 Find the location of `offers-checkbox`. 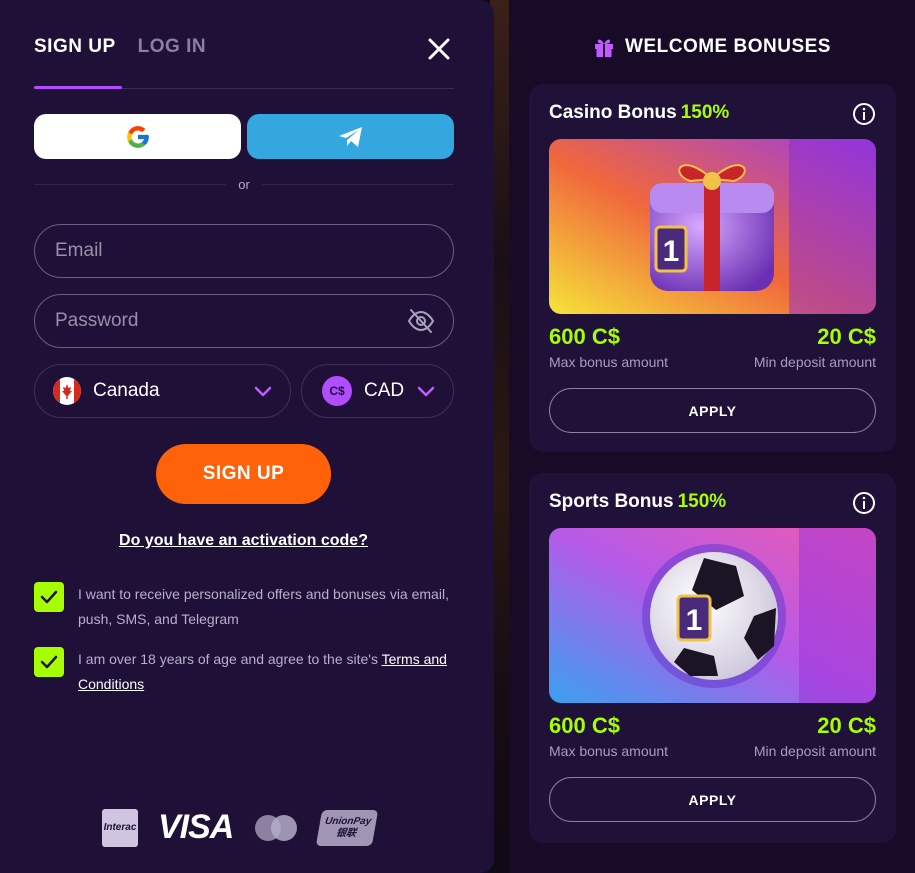

offers-checkbox is located at coordinates (49, 597).